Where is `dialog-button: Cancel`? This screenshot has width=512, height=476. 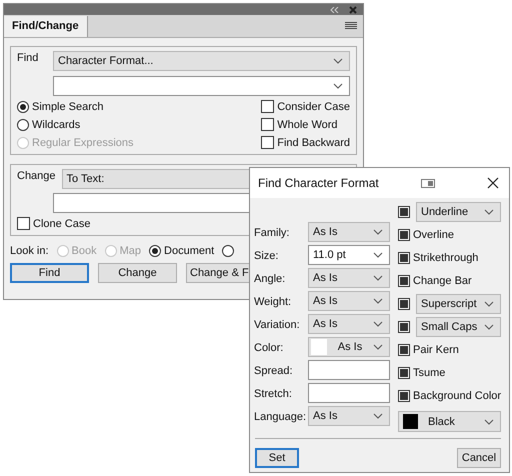 dialog-button: Cancel is located at coordinates (479, 458).